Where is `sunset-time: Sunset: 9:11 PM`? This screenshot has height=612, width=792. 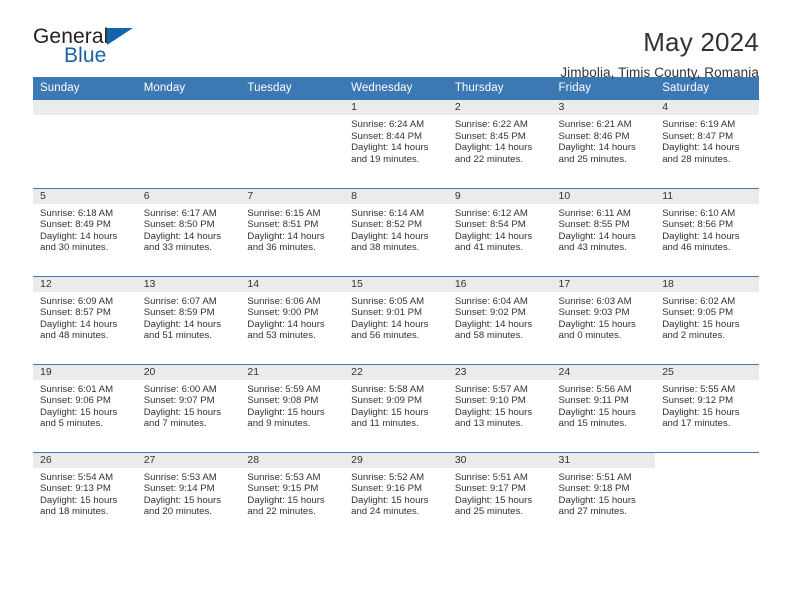
sunset-time: Sunset: 9:11 PM is located at coordinates (593, 401).